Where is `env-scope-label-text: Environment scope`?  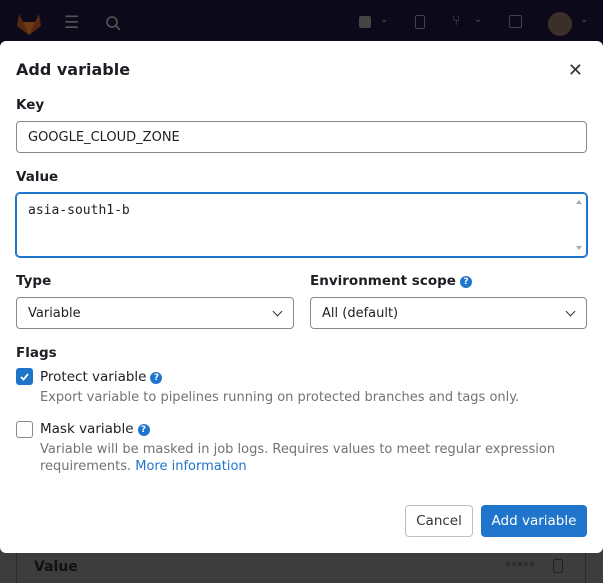
env-scope-label-text: Environment scope is located at coordinates (383, 281).